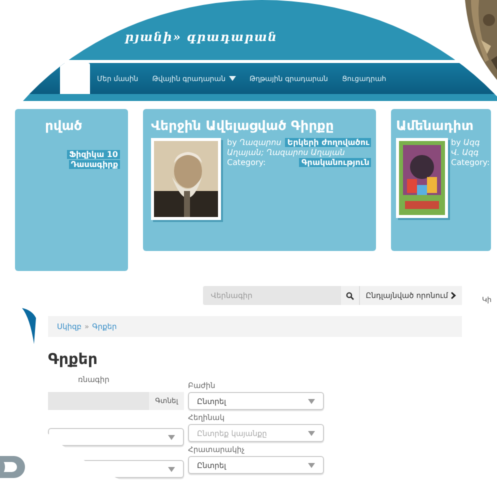  Describe the element at coordinates (64, 126) in the screenshot. I see `card-title: րված` at that location.